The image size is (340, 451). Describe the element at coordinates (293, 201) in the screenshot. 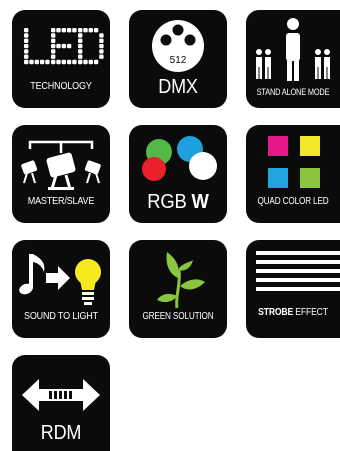

I see `quad-color-led-label: QUAD COLOR LED` at that location.